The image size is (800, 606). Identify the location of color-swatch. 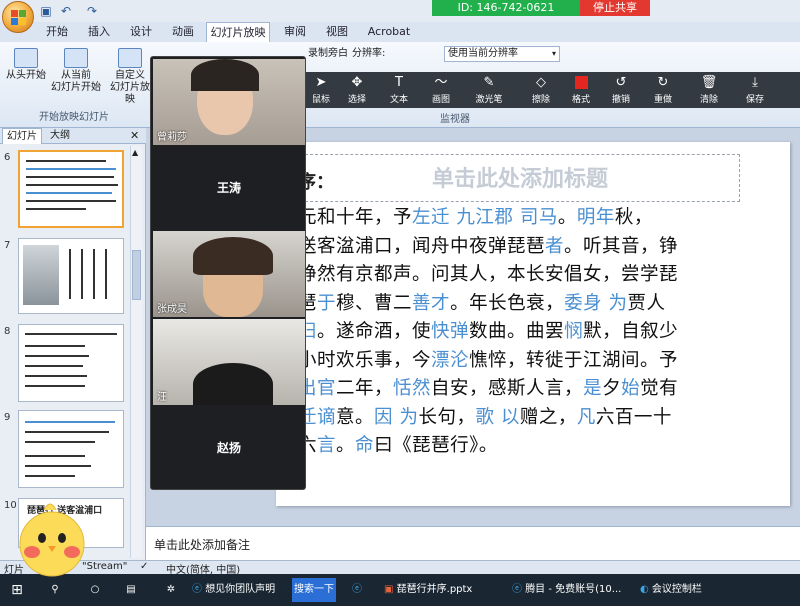
(581, 82).